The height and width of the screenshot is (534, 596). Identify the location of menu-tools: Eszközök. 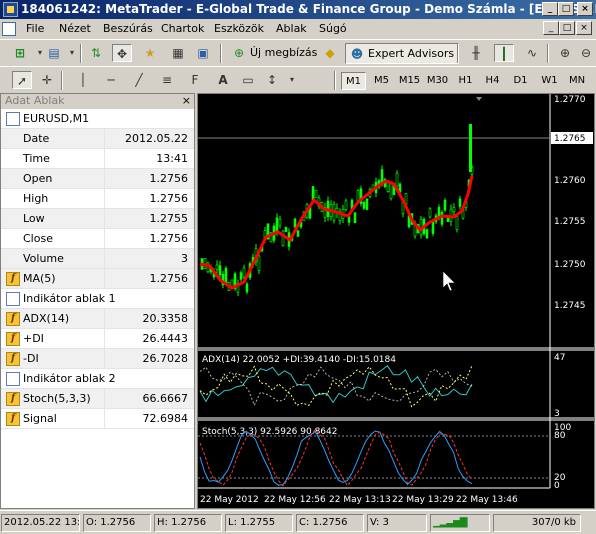
(239, 28).